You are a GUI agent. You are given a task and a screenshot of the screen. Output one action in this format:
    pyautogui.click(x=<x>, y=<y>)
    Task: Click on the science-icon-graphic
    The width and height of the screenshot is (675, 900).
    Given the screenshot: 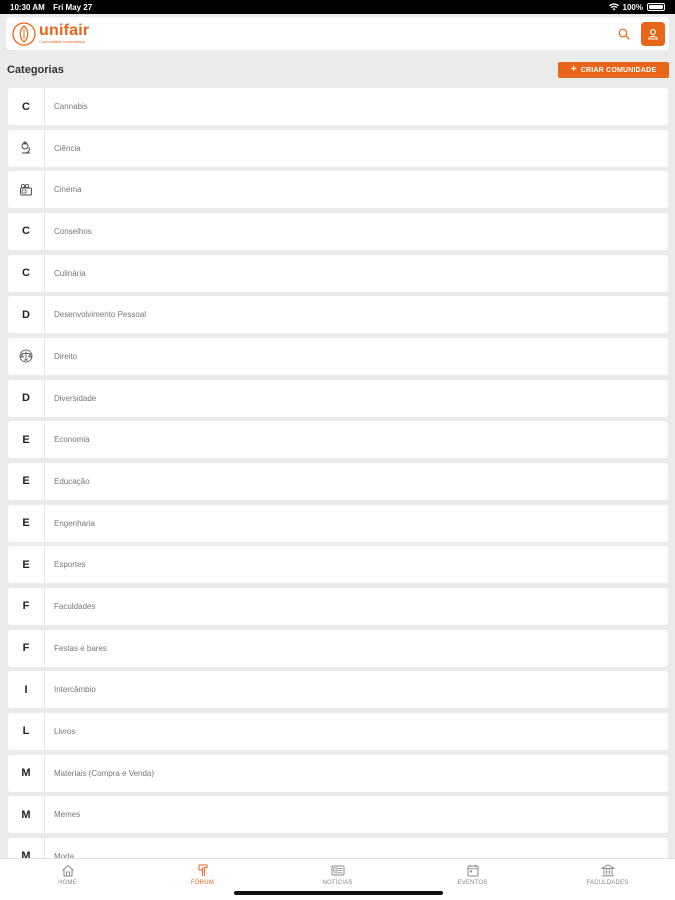 What is the action you would take?
    pyautogui.click(x=25, y=147)
    